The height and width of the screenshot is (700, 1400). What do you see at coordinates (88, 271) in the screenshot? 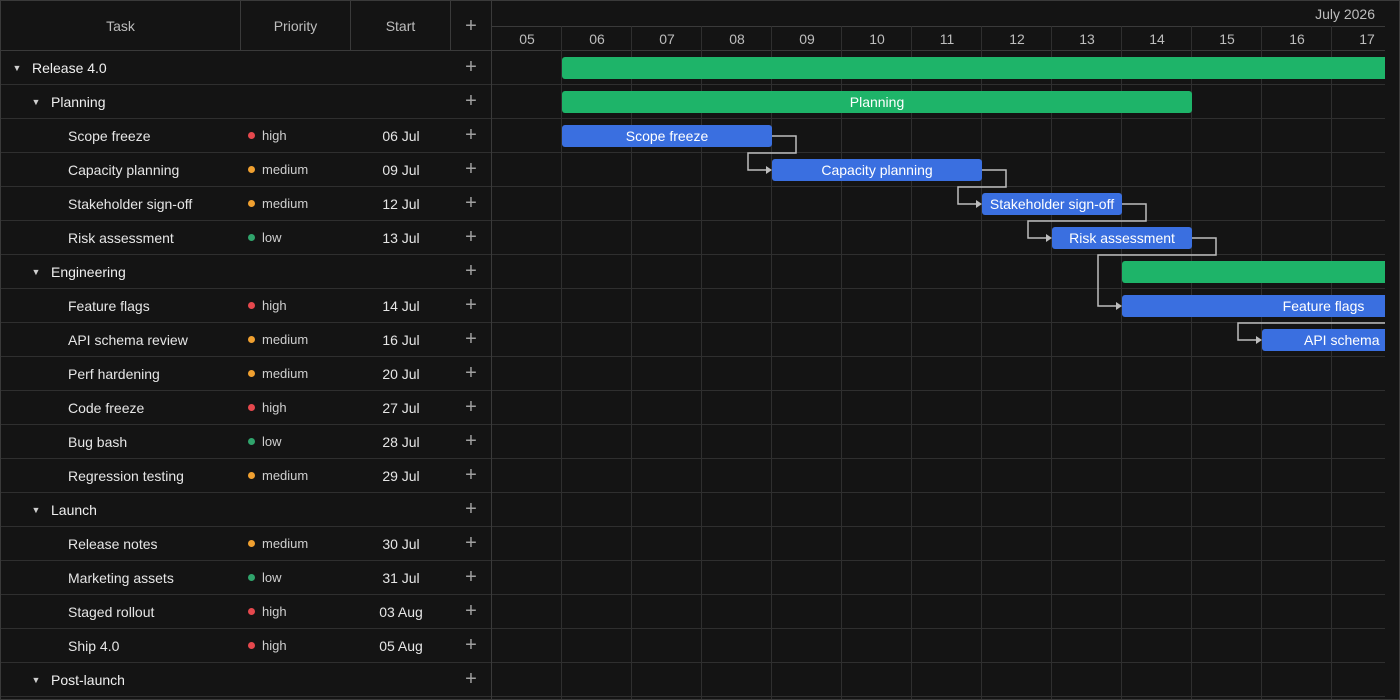
I see `task-name: Engineering` at bounding box center [88, 271].